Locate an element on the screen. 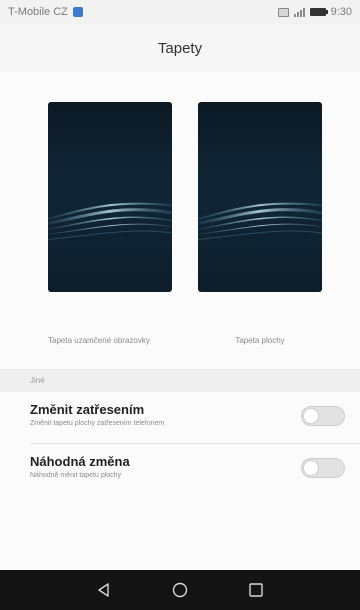 The image size is (360, 610). section-header: Jiné is located at coordinates (180, 380).